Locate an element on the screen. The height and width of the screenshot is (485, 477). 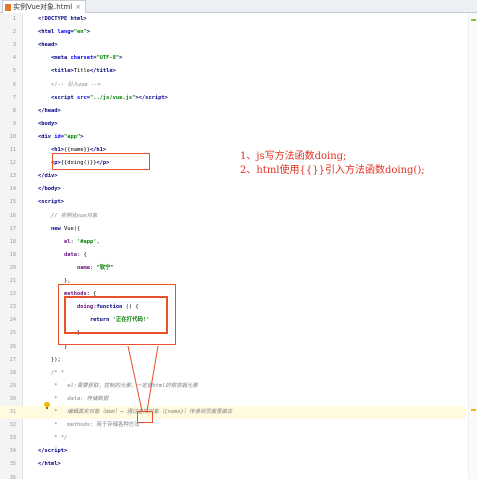
code-text: * */ is located at coordinates (59, 438).